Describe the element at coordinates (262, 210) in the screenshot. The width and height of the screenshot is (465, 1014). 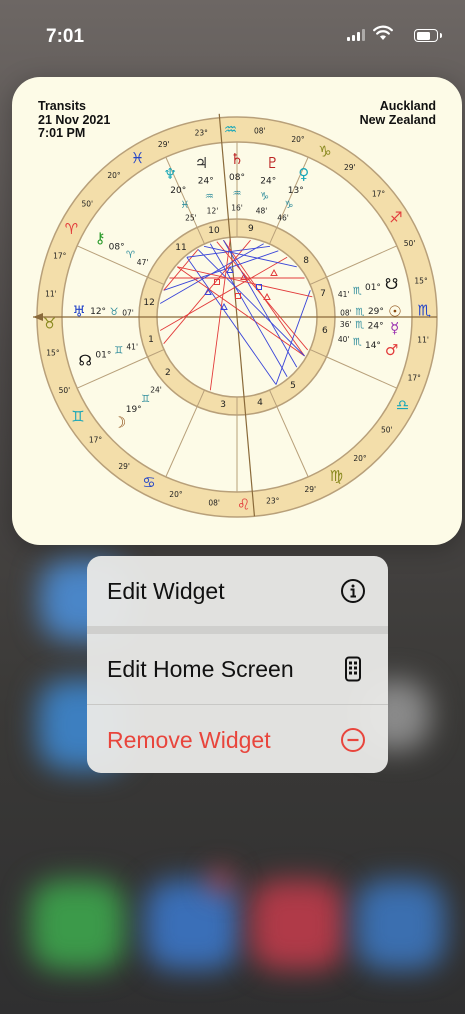
I see `planet-minute: 48'` at that location.